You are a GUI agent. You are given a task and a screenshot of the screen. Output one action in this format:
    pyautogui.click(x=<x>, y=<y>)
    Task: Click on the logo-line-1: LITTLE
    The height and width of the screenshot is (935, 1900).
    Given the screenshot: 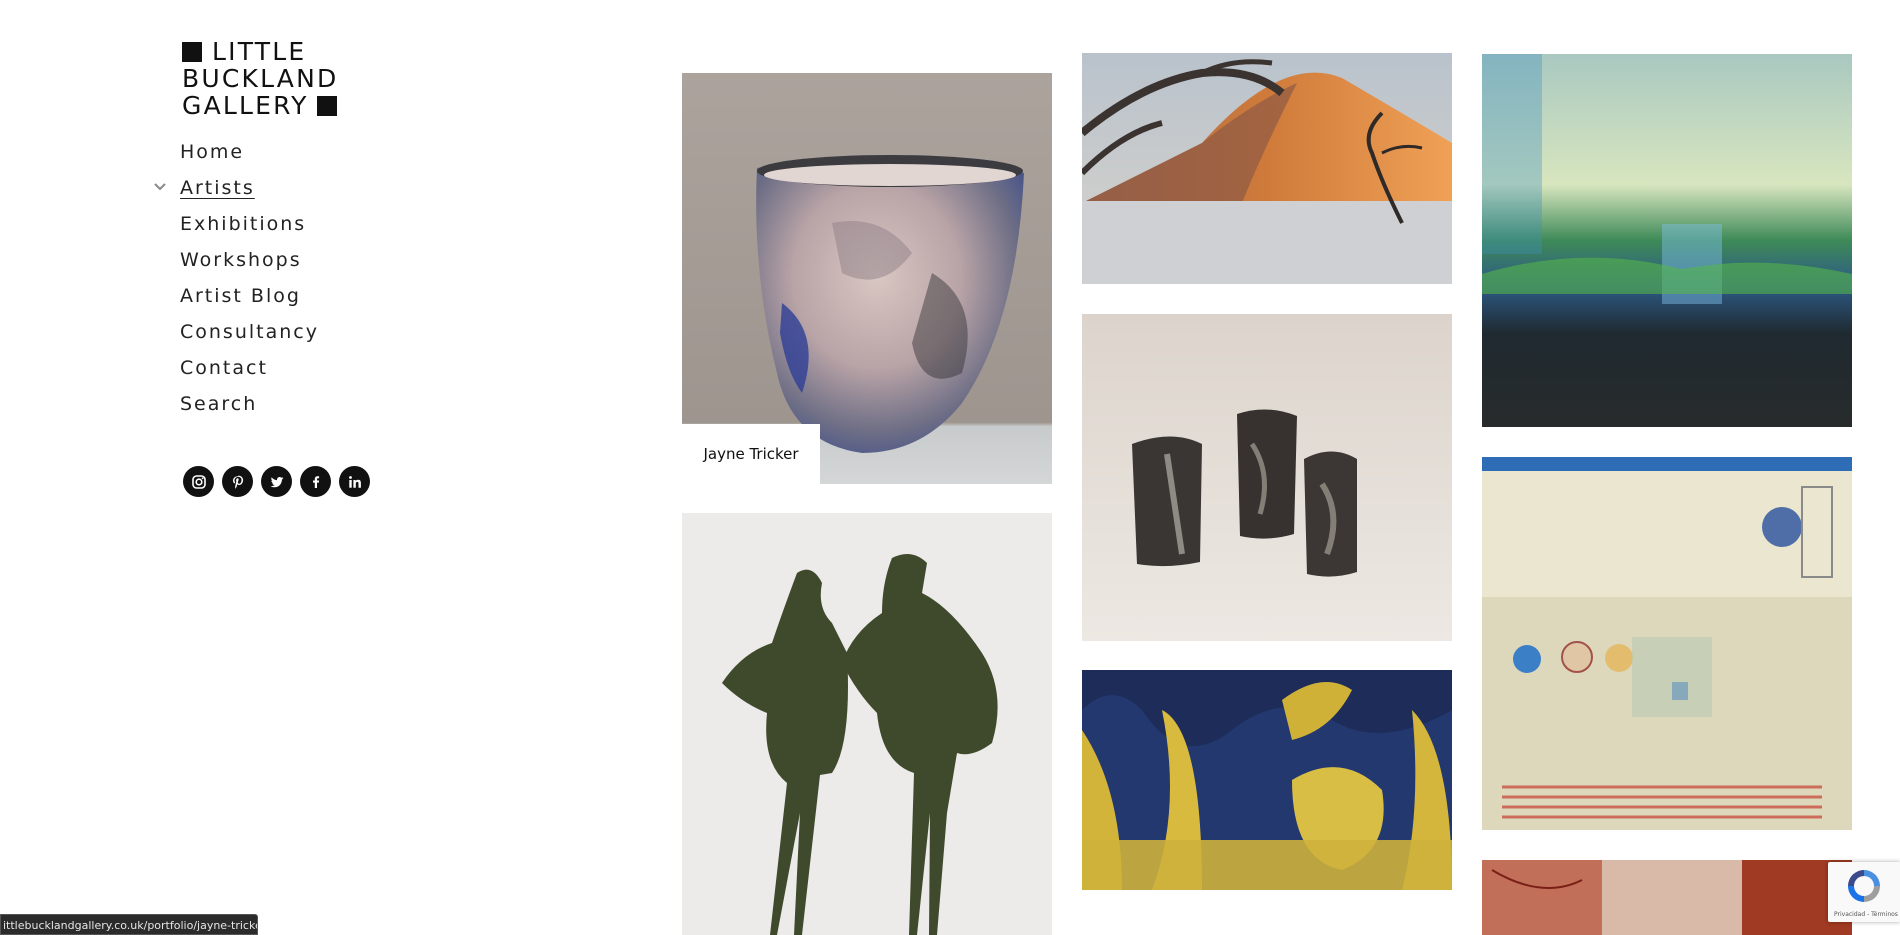 What is the action you would take?
    pyautogui.click(x=259, y=51)
    